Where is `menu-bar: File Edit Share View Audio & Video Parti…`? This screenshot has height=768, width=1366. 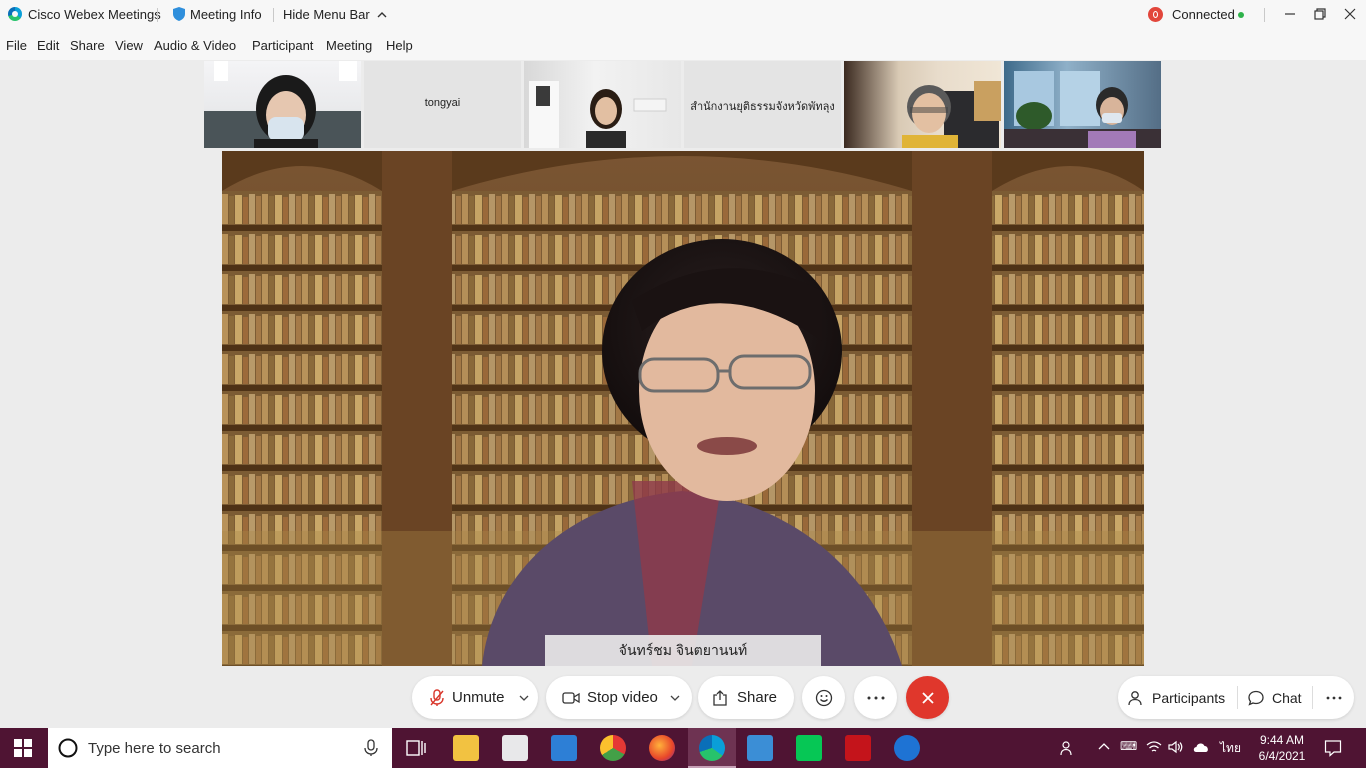 menu-bar: File Edit Share View Audio & Video Parti… is located at coordinates (683, 45).